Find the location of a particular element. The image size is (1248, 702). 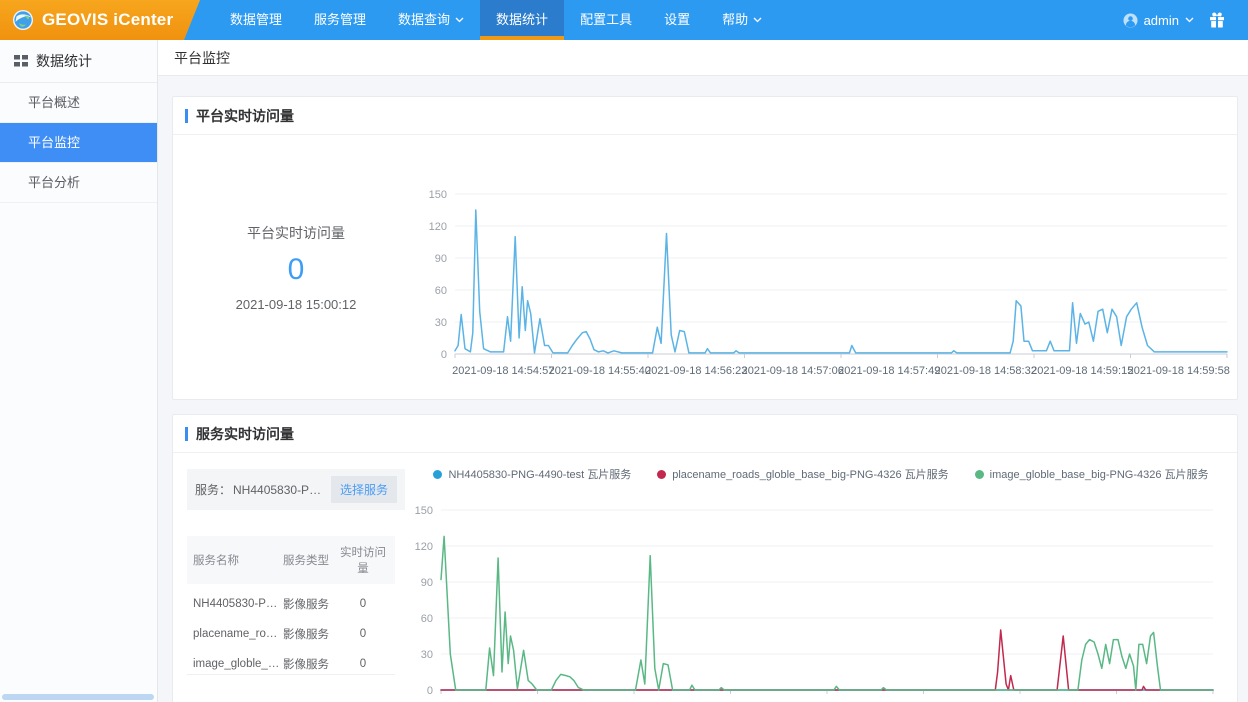

nav-item-3: 数据查询 is located at coordinates (431, 20).